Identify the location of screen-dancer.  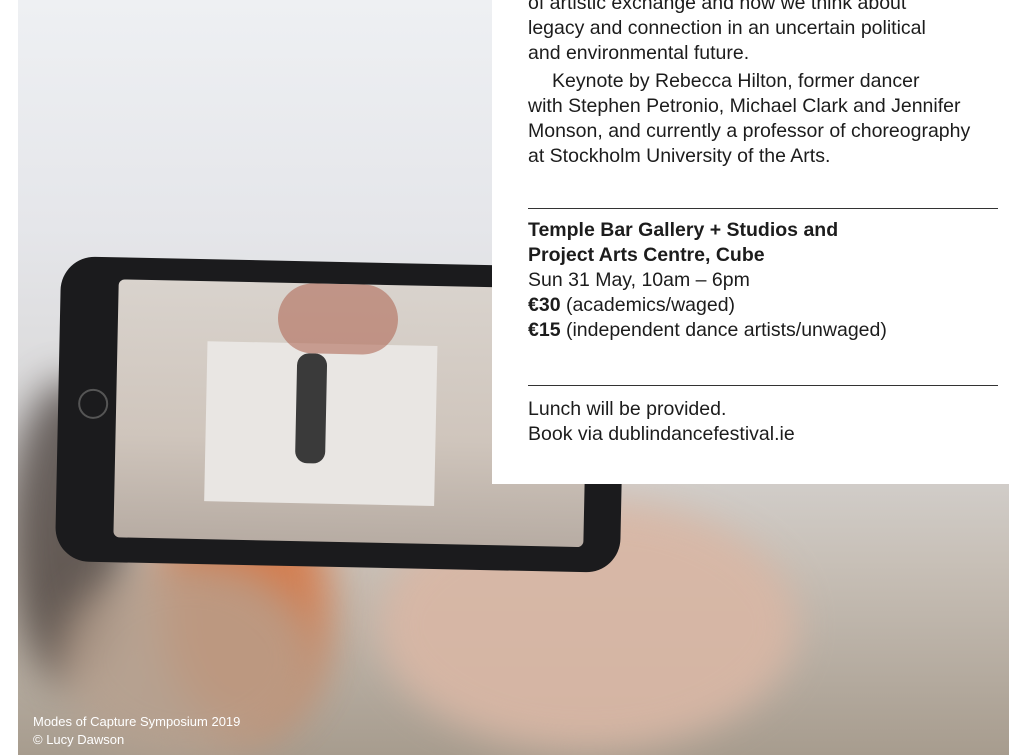
(311, 408).